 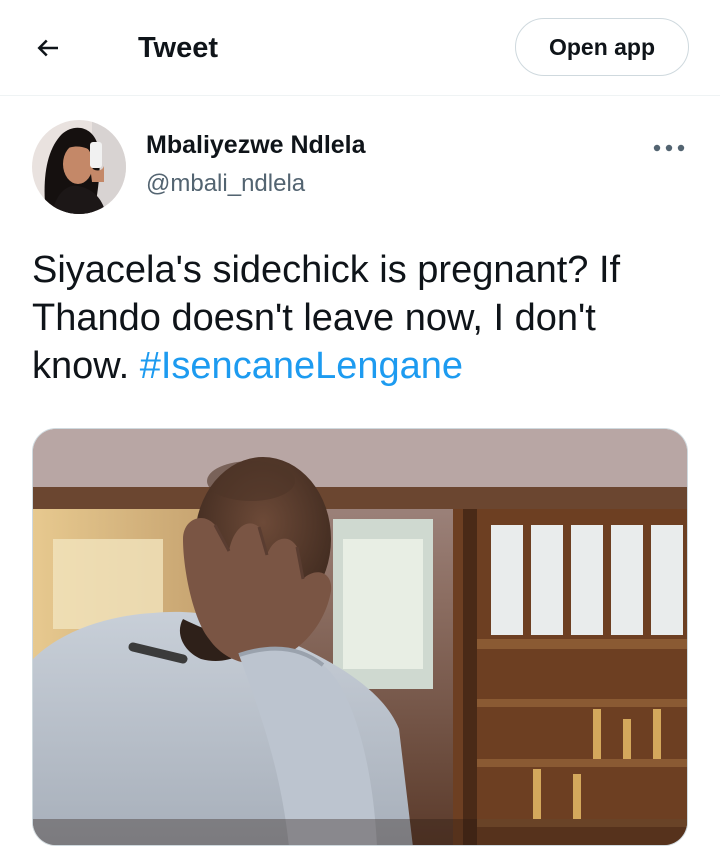 I want to click on avatar-image, so click(x=79, y=167).